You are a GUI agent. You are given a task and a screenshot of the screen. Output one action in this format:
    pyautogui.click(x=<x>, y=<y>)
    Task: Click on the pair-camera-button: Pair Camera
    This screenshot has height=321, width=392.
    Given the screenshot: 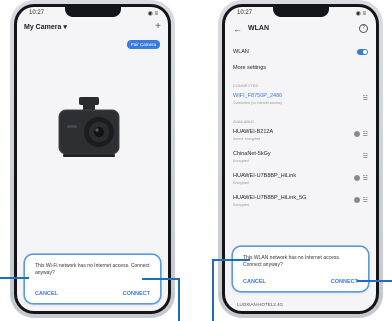 What is the action you would take?
    pyautogui.click(x=143, y=44)
    